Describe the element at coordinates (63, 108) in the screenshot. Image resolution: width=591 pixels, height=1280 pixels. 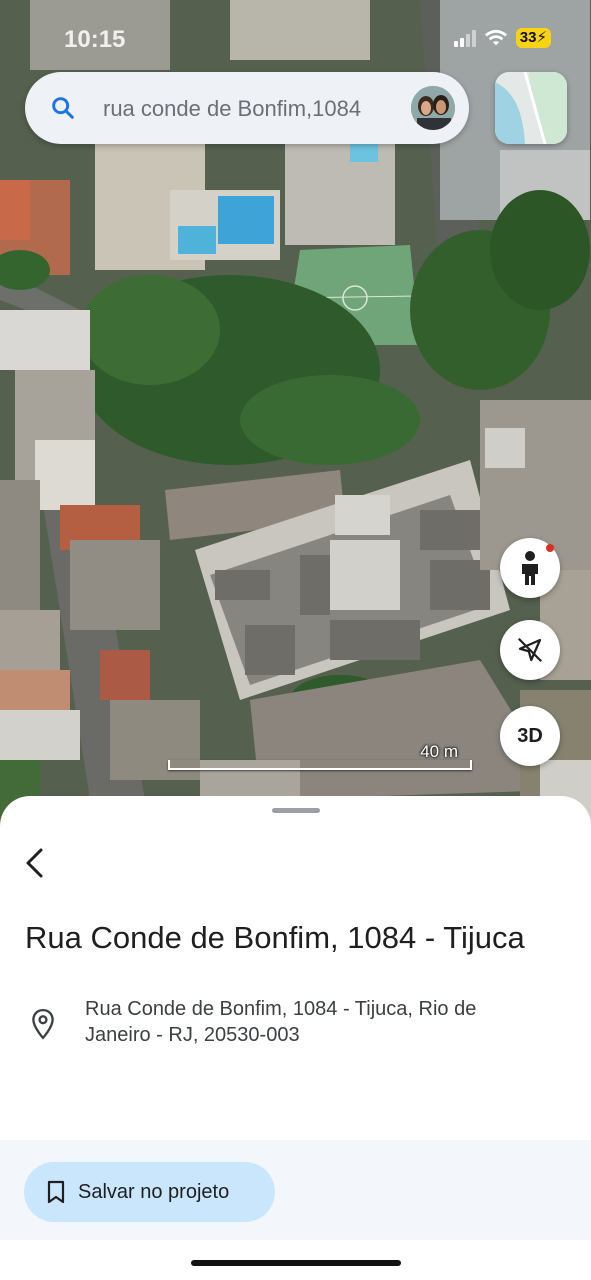
I see `search-icon` at that location.